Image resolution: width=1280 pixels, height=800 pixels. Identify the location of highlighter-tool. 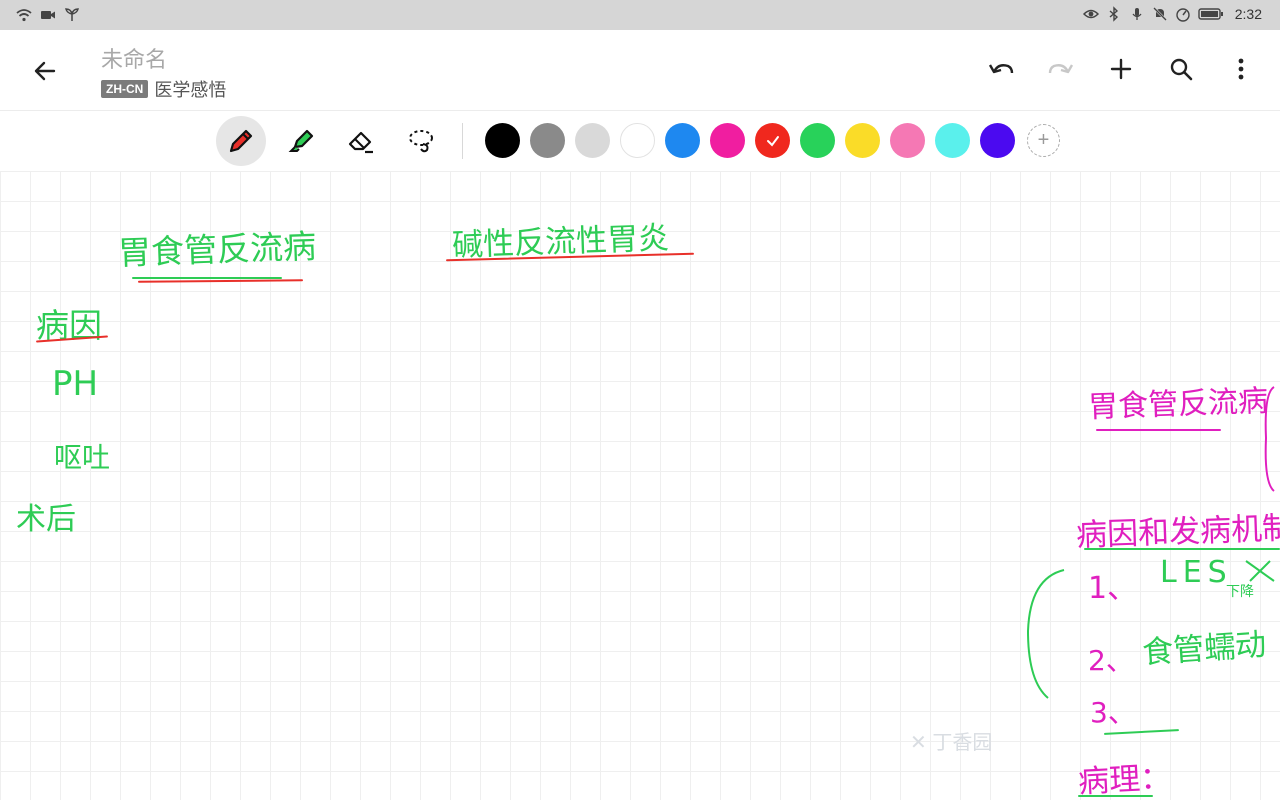
(301, 141).